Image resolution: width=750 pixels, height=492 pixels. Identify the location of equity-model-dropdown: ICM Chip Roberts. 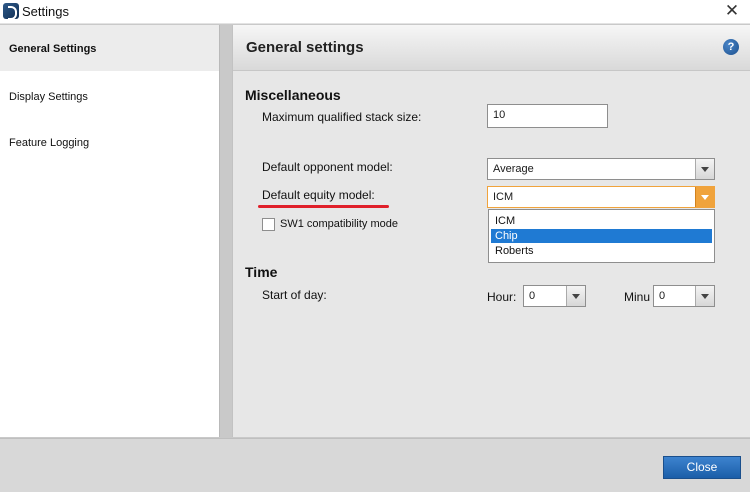
(601, 236).